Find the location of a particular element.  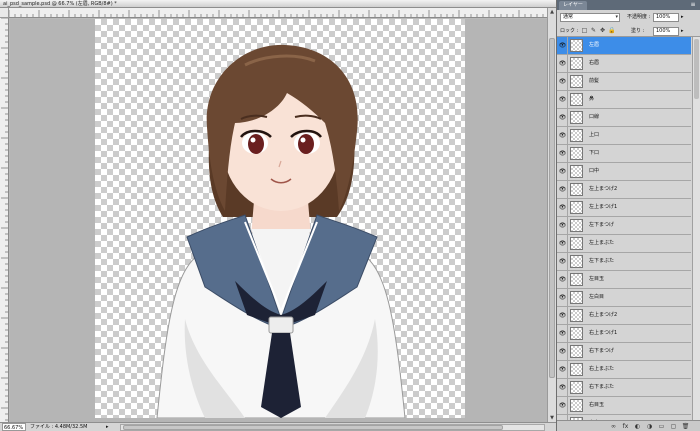

status-menu-icon: ▸ is located at coordinates (107, 427).